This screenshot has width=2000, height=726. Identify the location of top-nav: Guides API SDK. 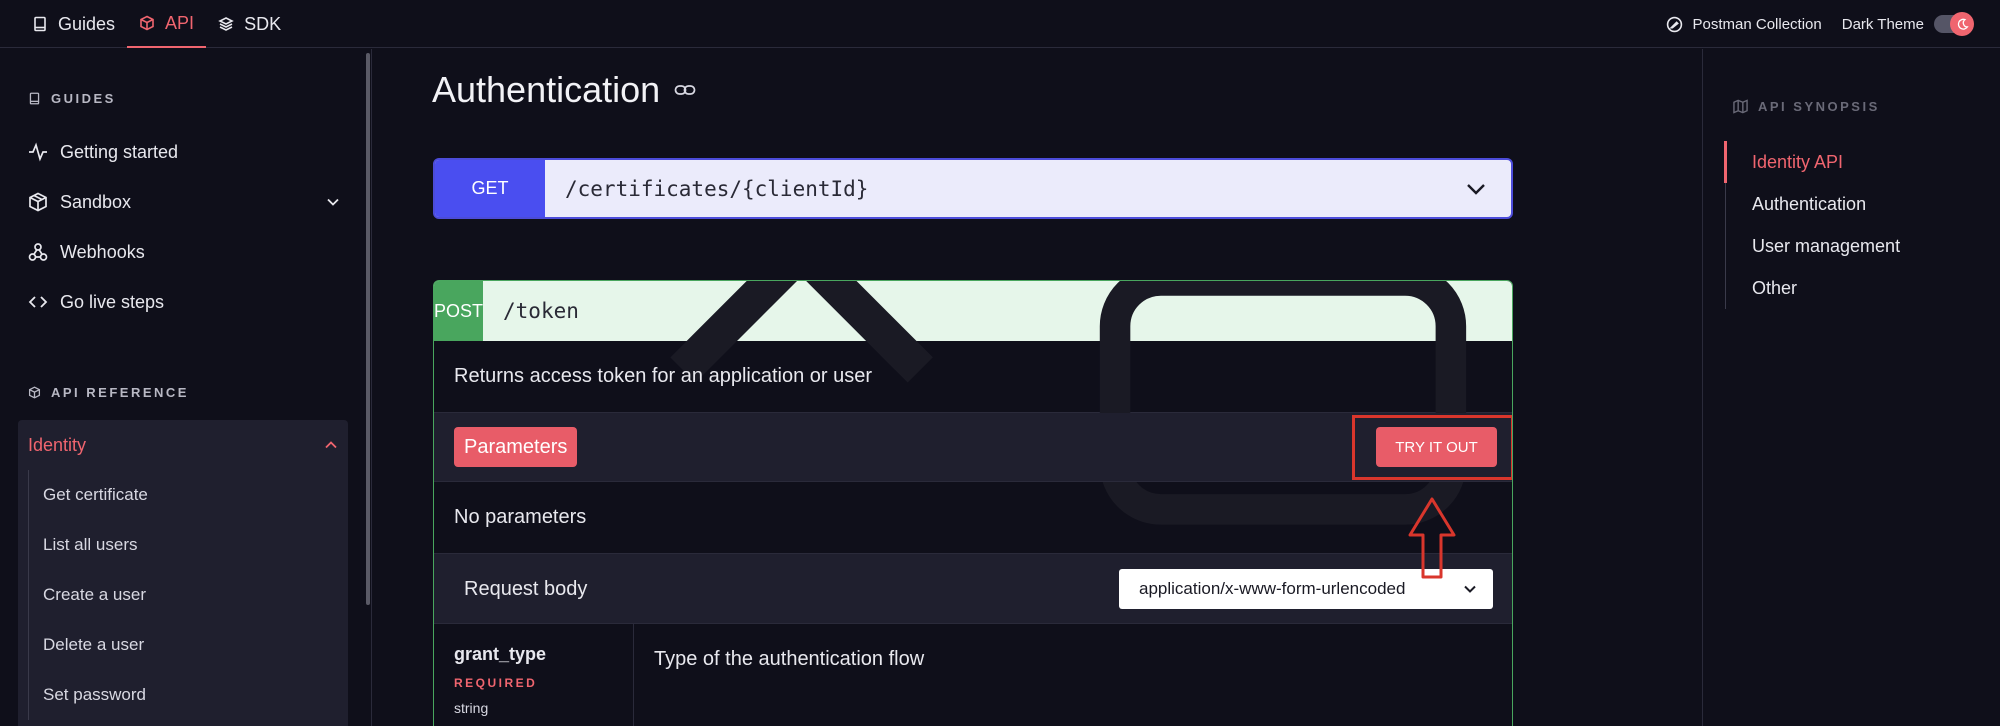
(156, 24).